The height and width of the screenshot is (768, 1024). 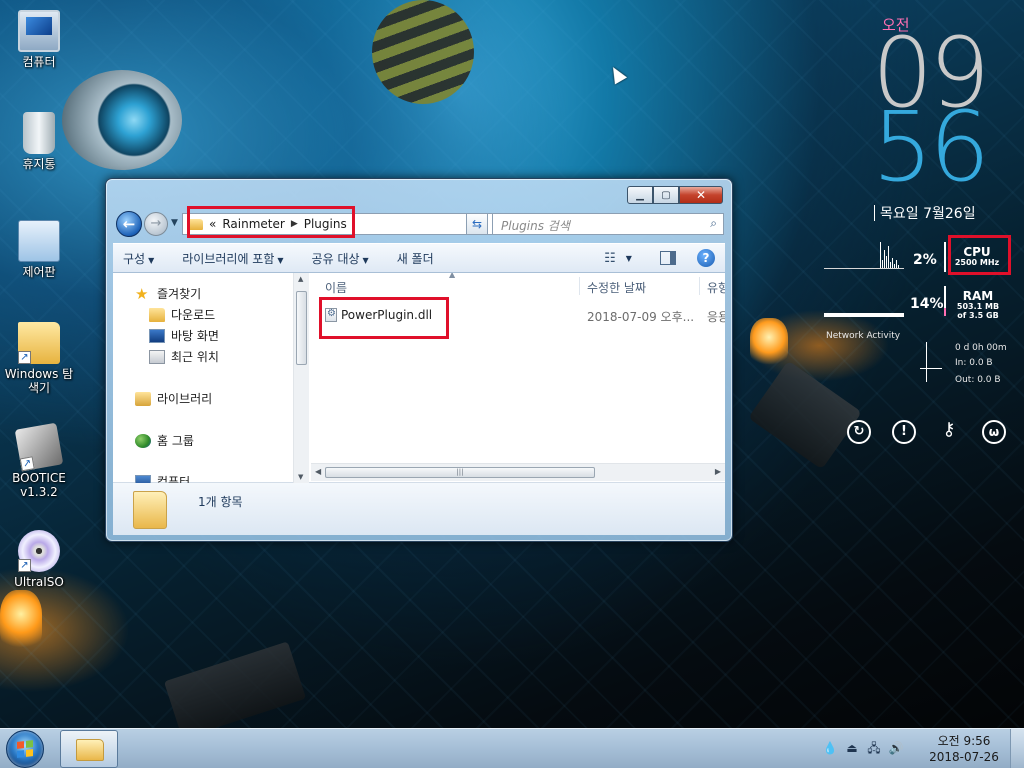 What do you see at coordinates (964, 749) in the screenshot?
I see `taskbar-clock: 오전 9:56 2018-07-26` at bounding box center [964, 749].